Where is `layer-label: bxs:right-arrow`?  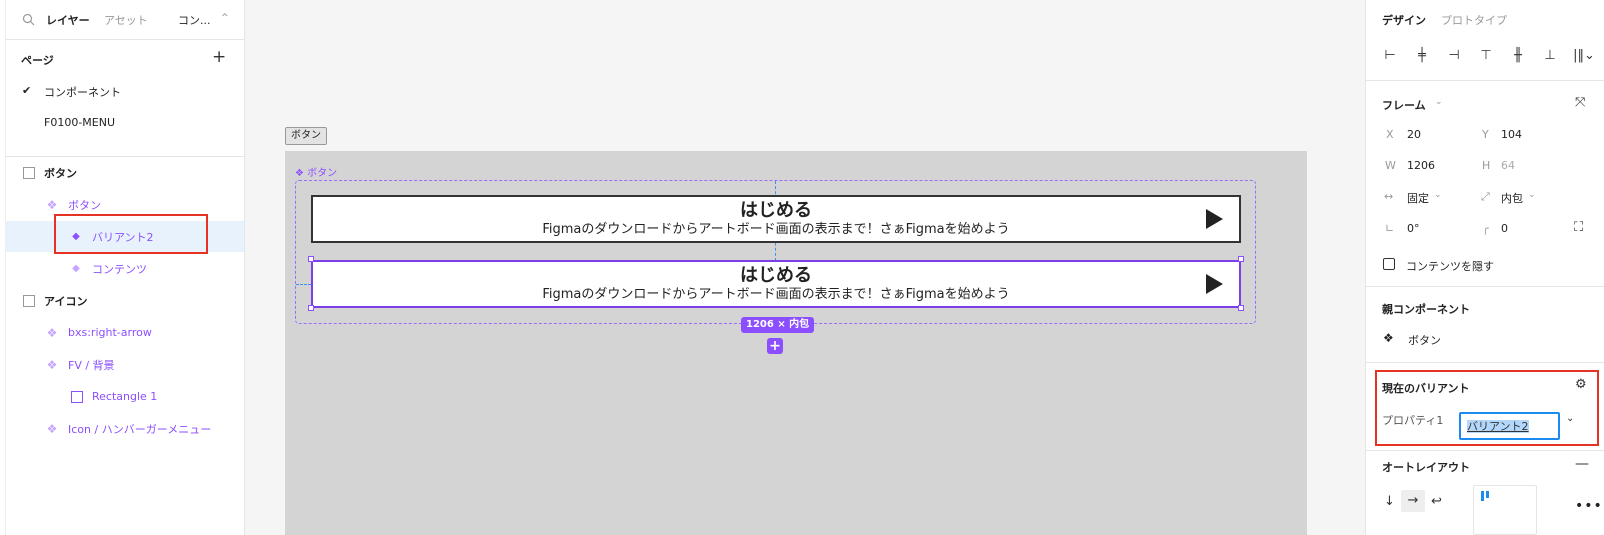 layer-label: bxs:right-arrow is located at coordinates (110, 332).